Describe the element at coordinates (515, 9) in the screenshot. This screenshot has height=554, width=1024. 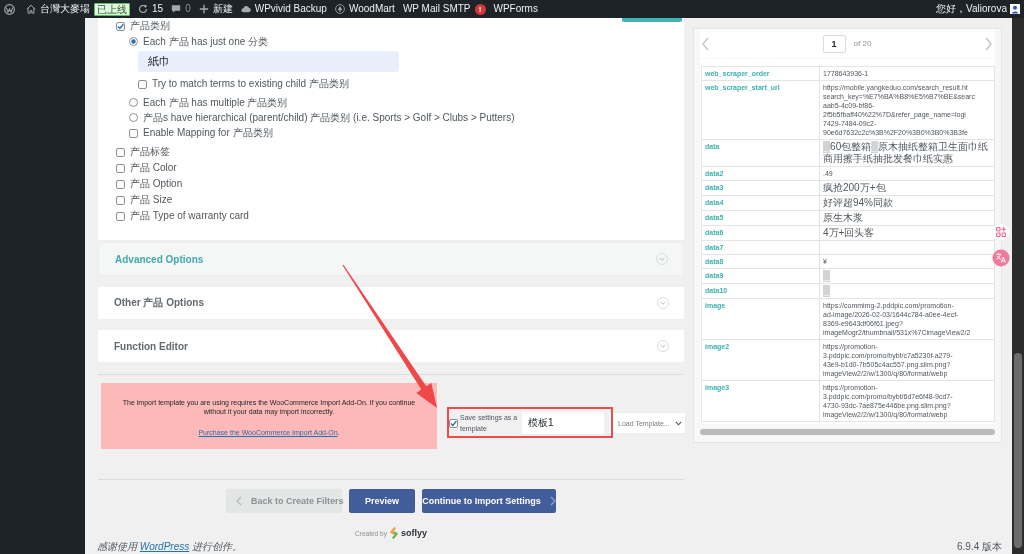
I see `forms-menu-link: WPForms` at that location.